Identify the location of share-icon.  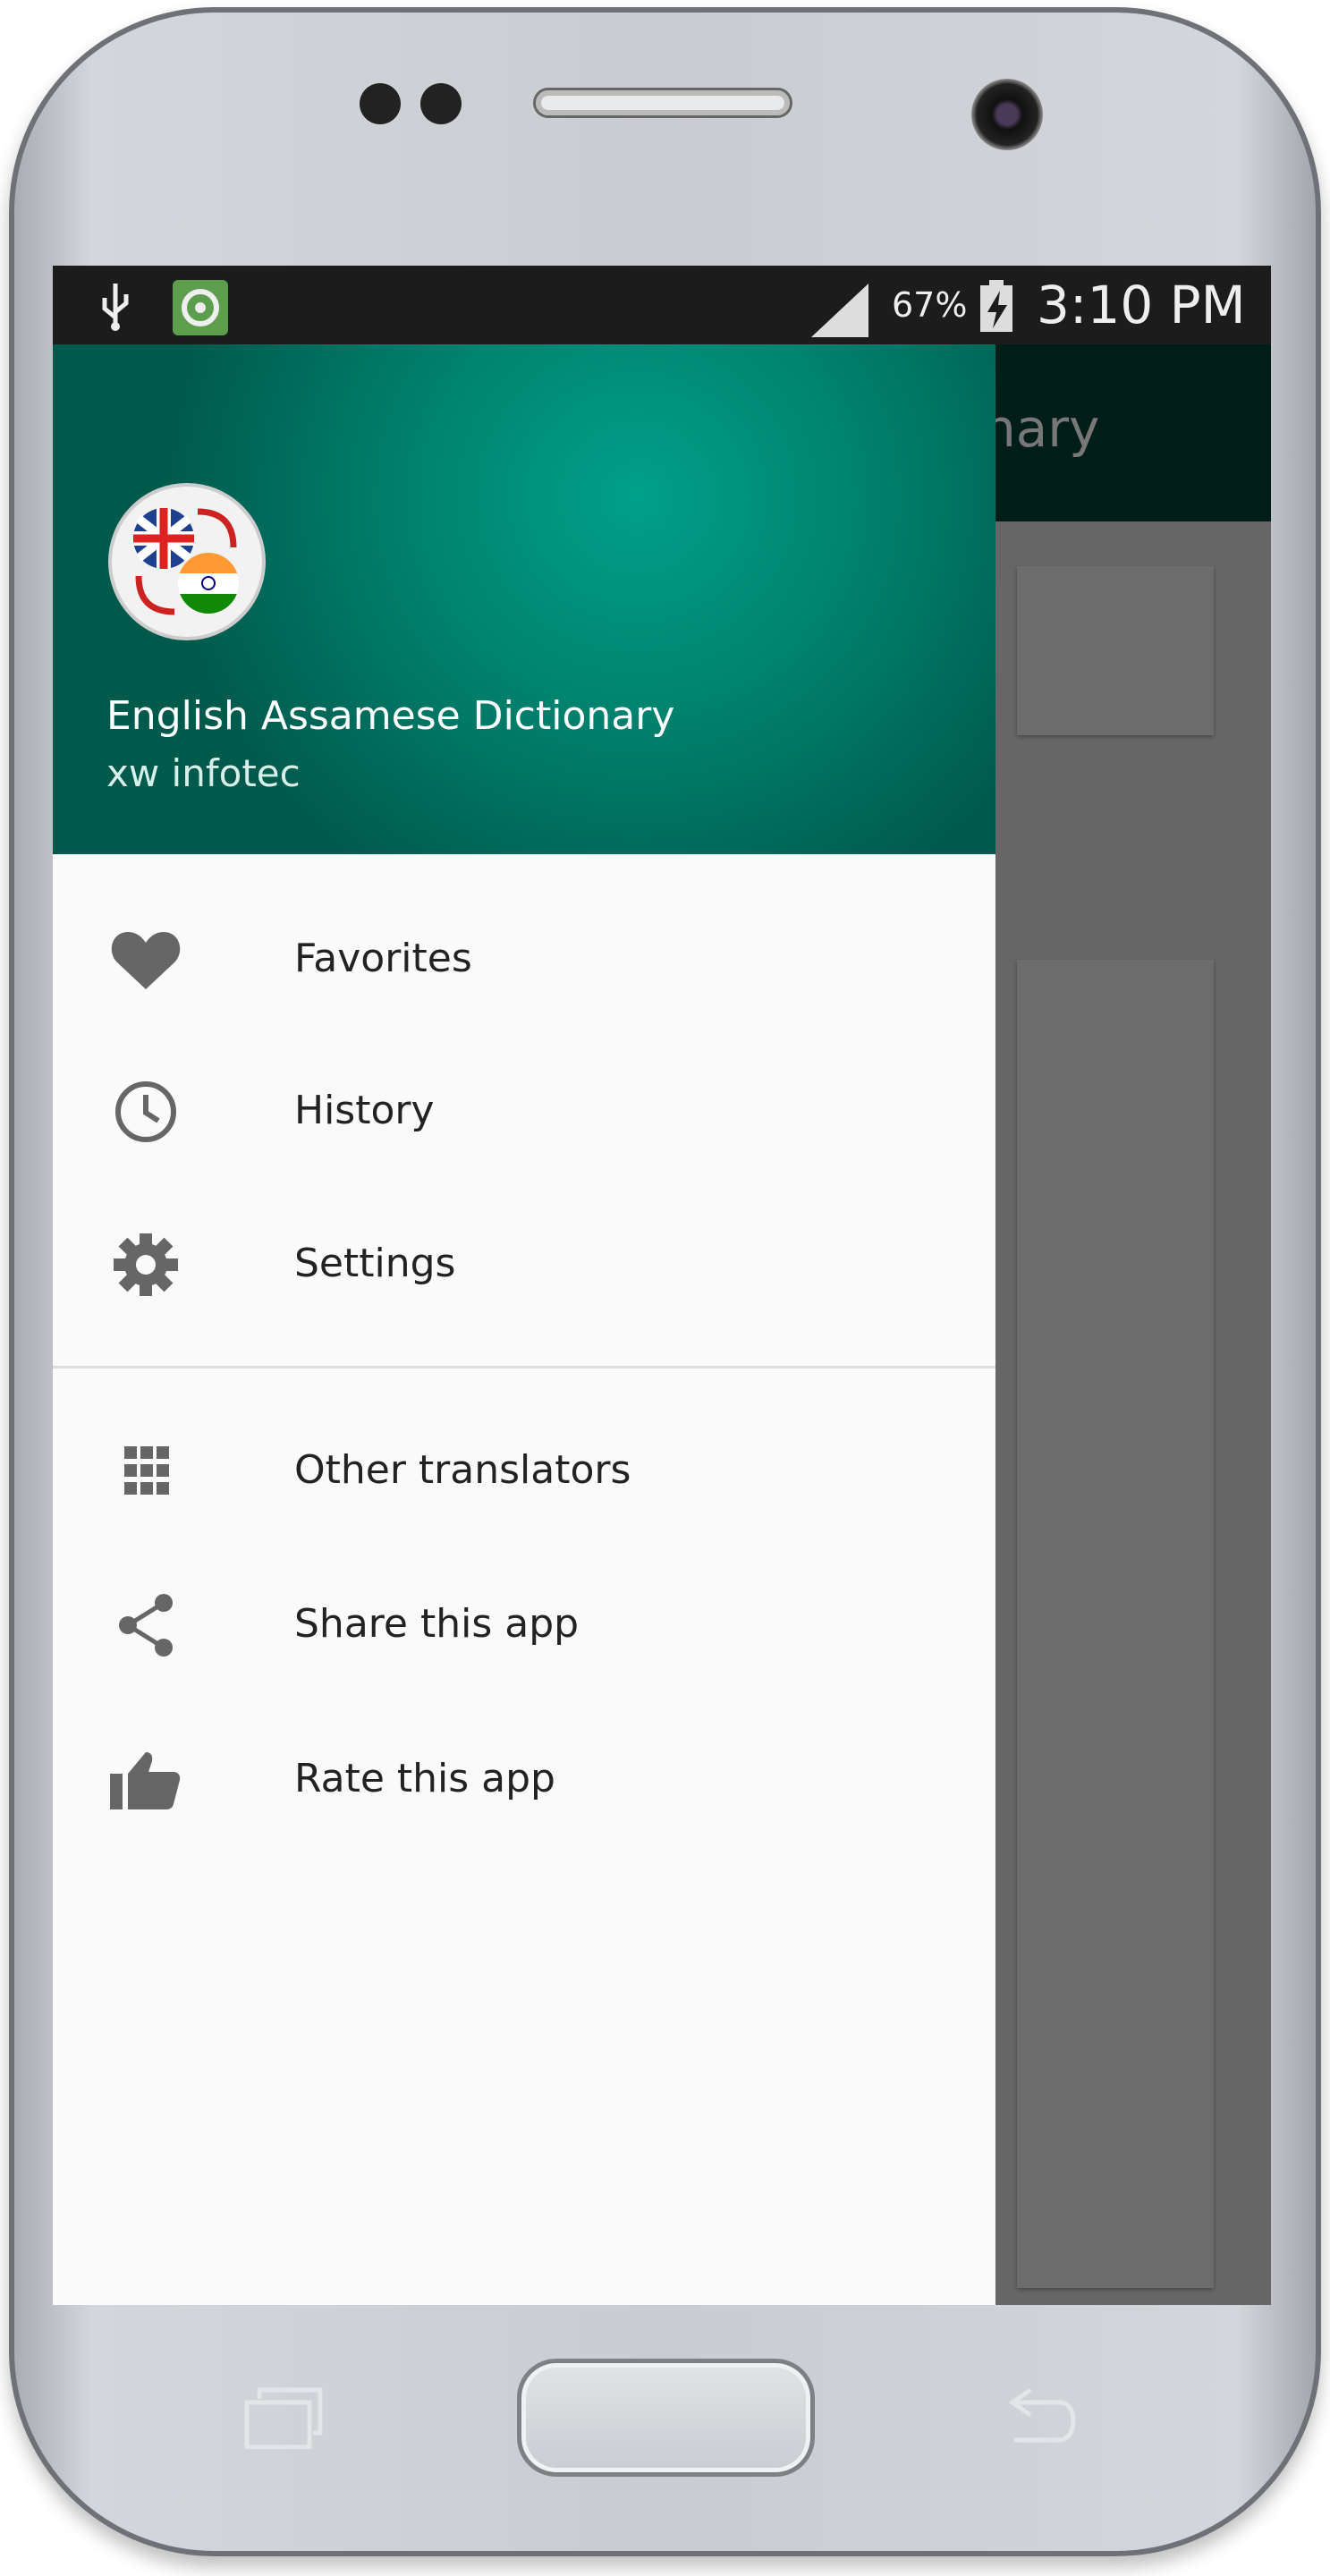
(146, 1625).